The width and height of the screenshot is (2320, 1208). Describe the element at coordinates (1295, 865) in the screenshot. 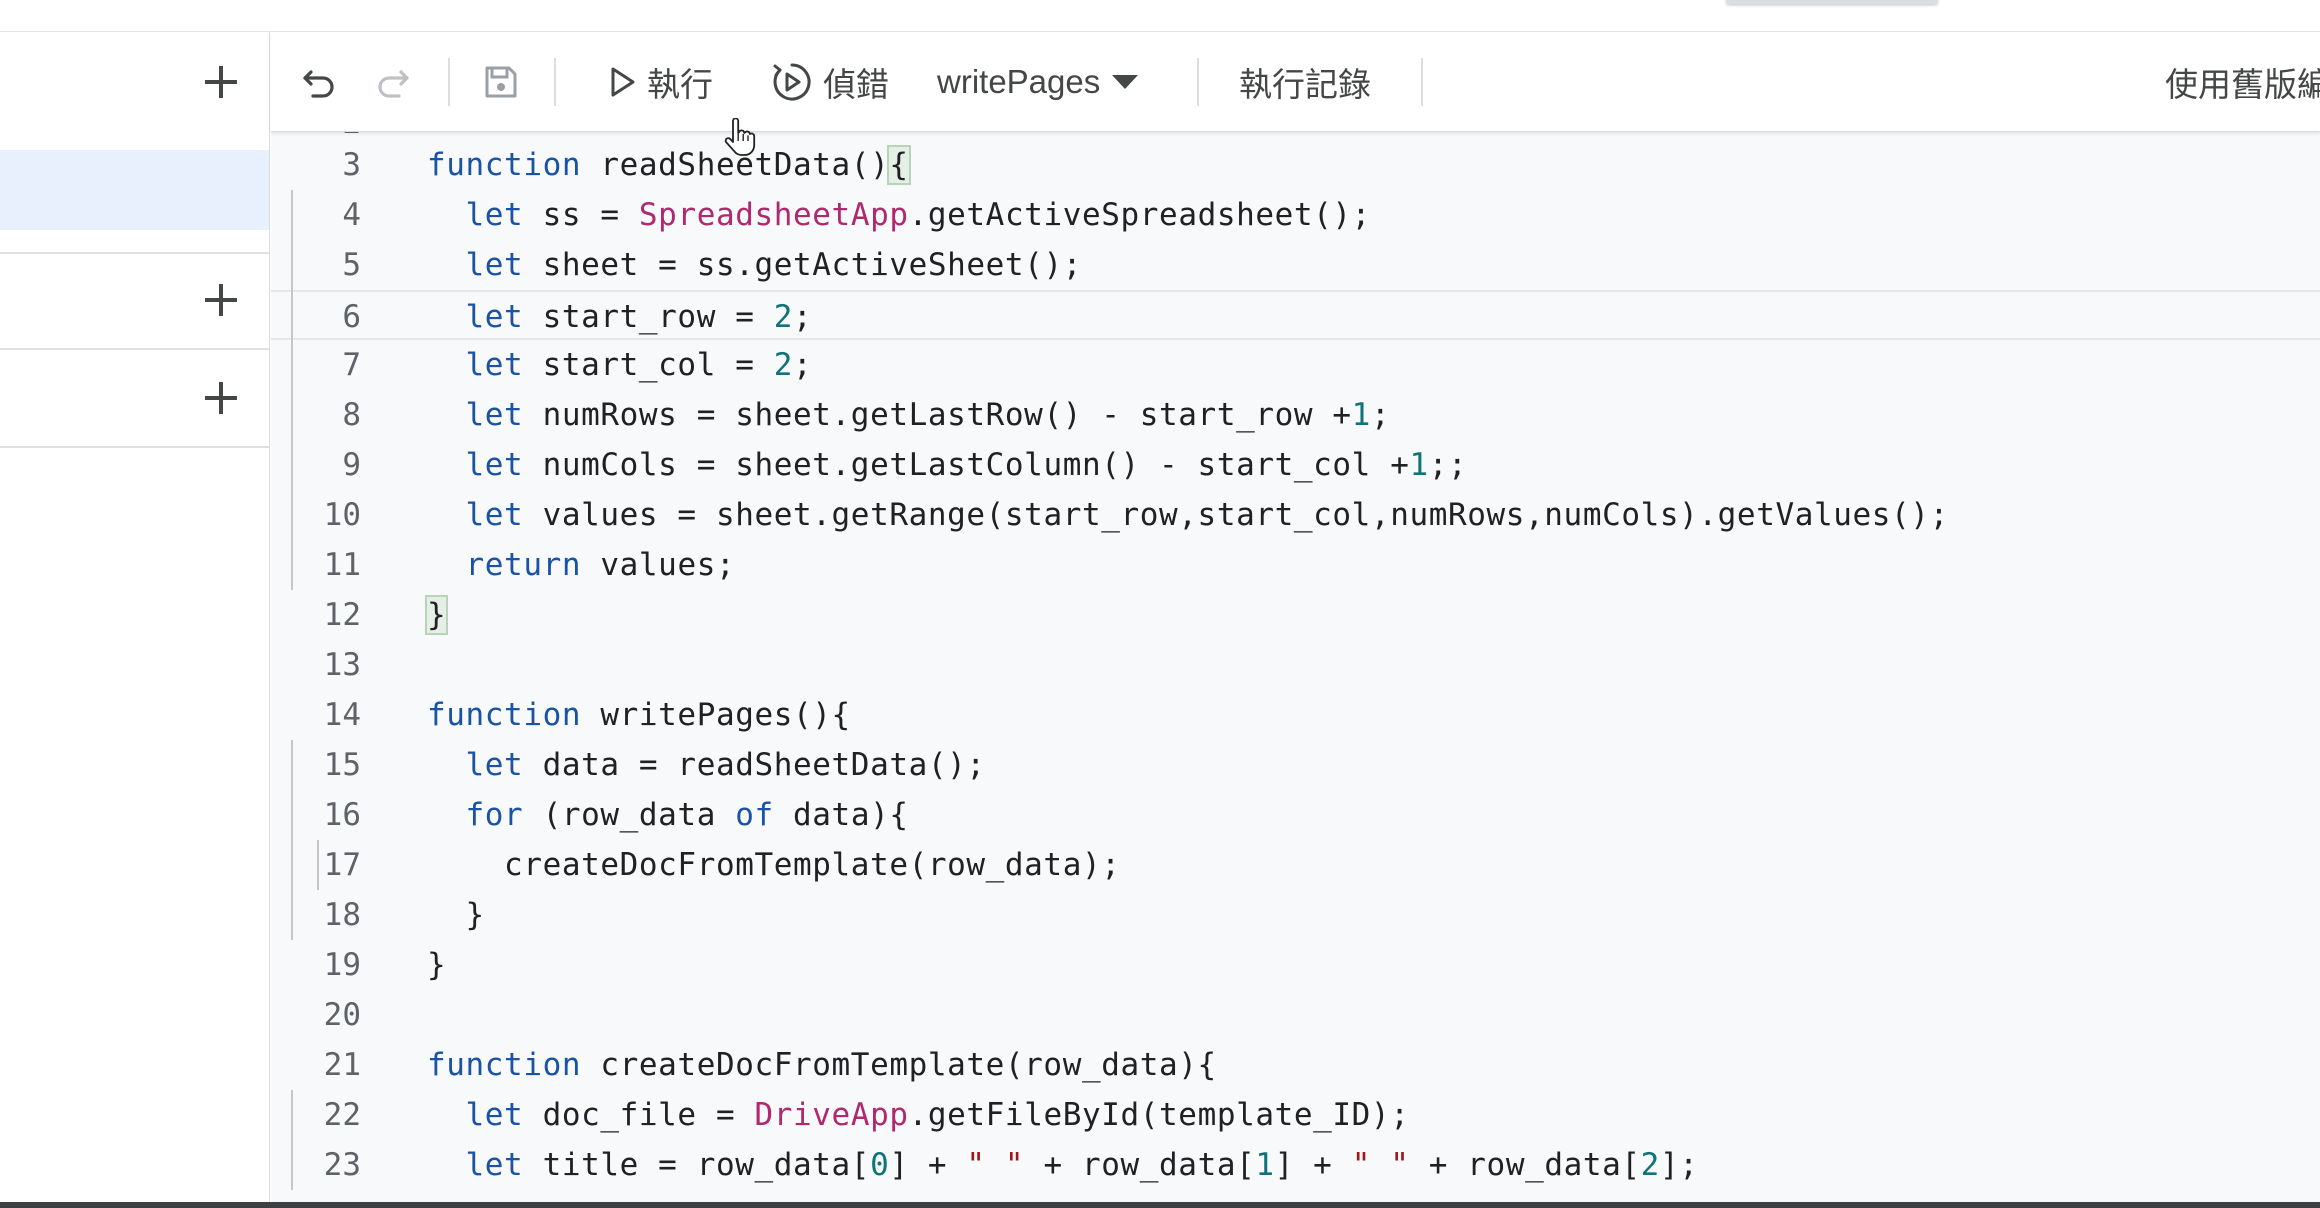

I see `code-line: 17 createDocFromTemplate(row_data);` at that location.